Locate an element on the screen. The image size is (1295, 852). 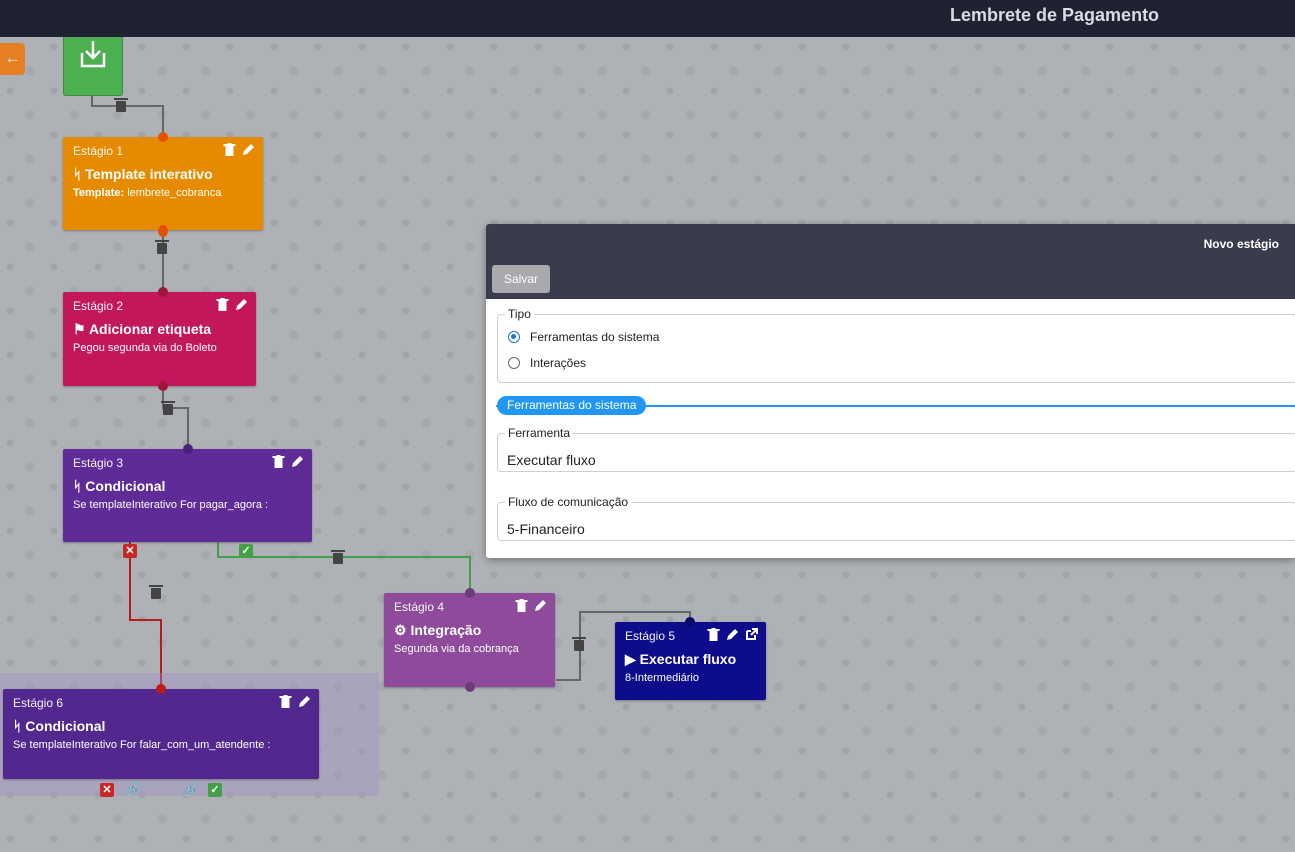
save-button: Salvar is located at coordinates (521, 279).